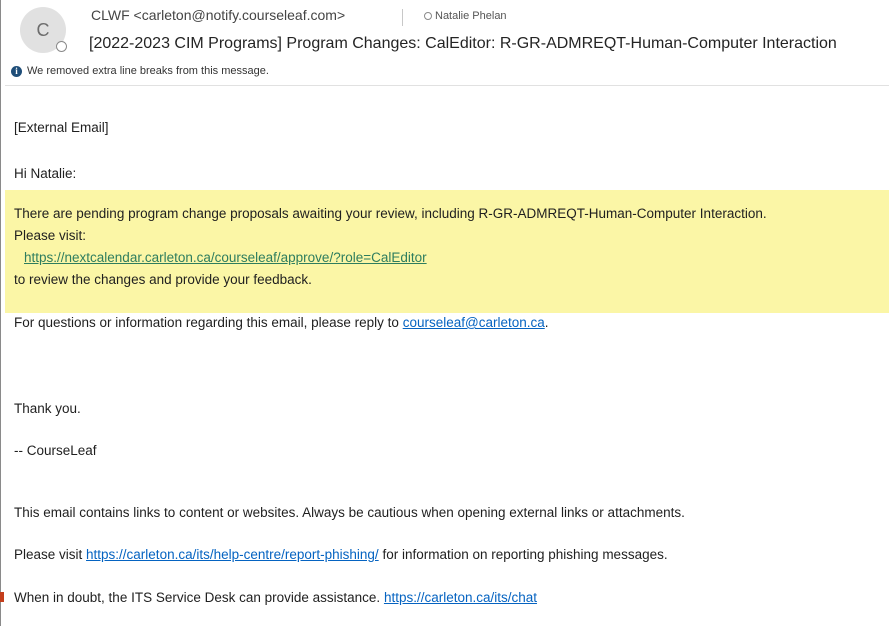 The width and height of the screenshot is (889, 626). What do you see at coordinates (61, 127) in the screenshot?
I see `external-email-tag: [External Email]` at bounding box center [61, 127].